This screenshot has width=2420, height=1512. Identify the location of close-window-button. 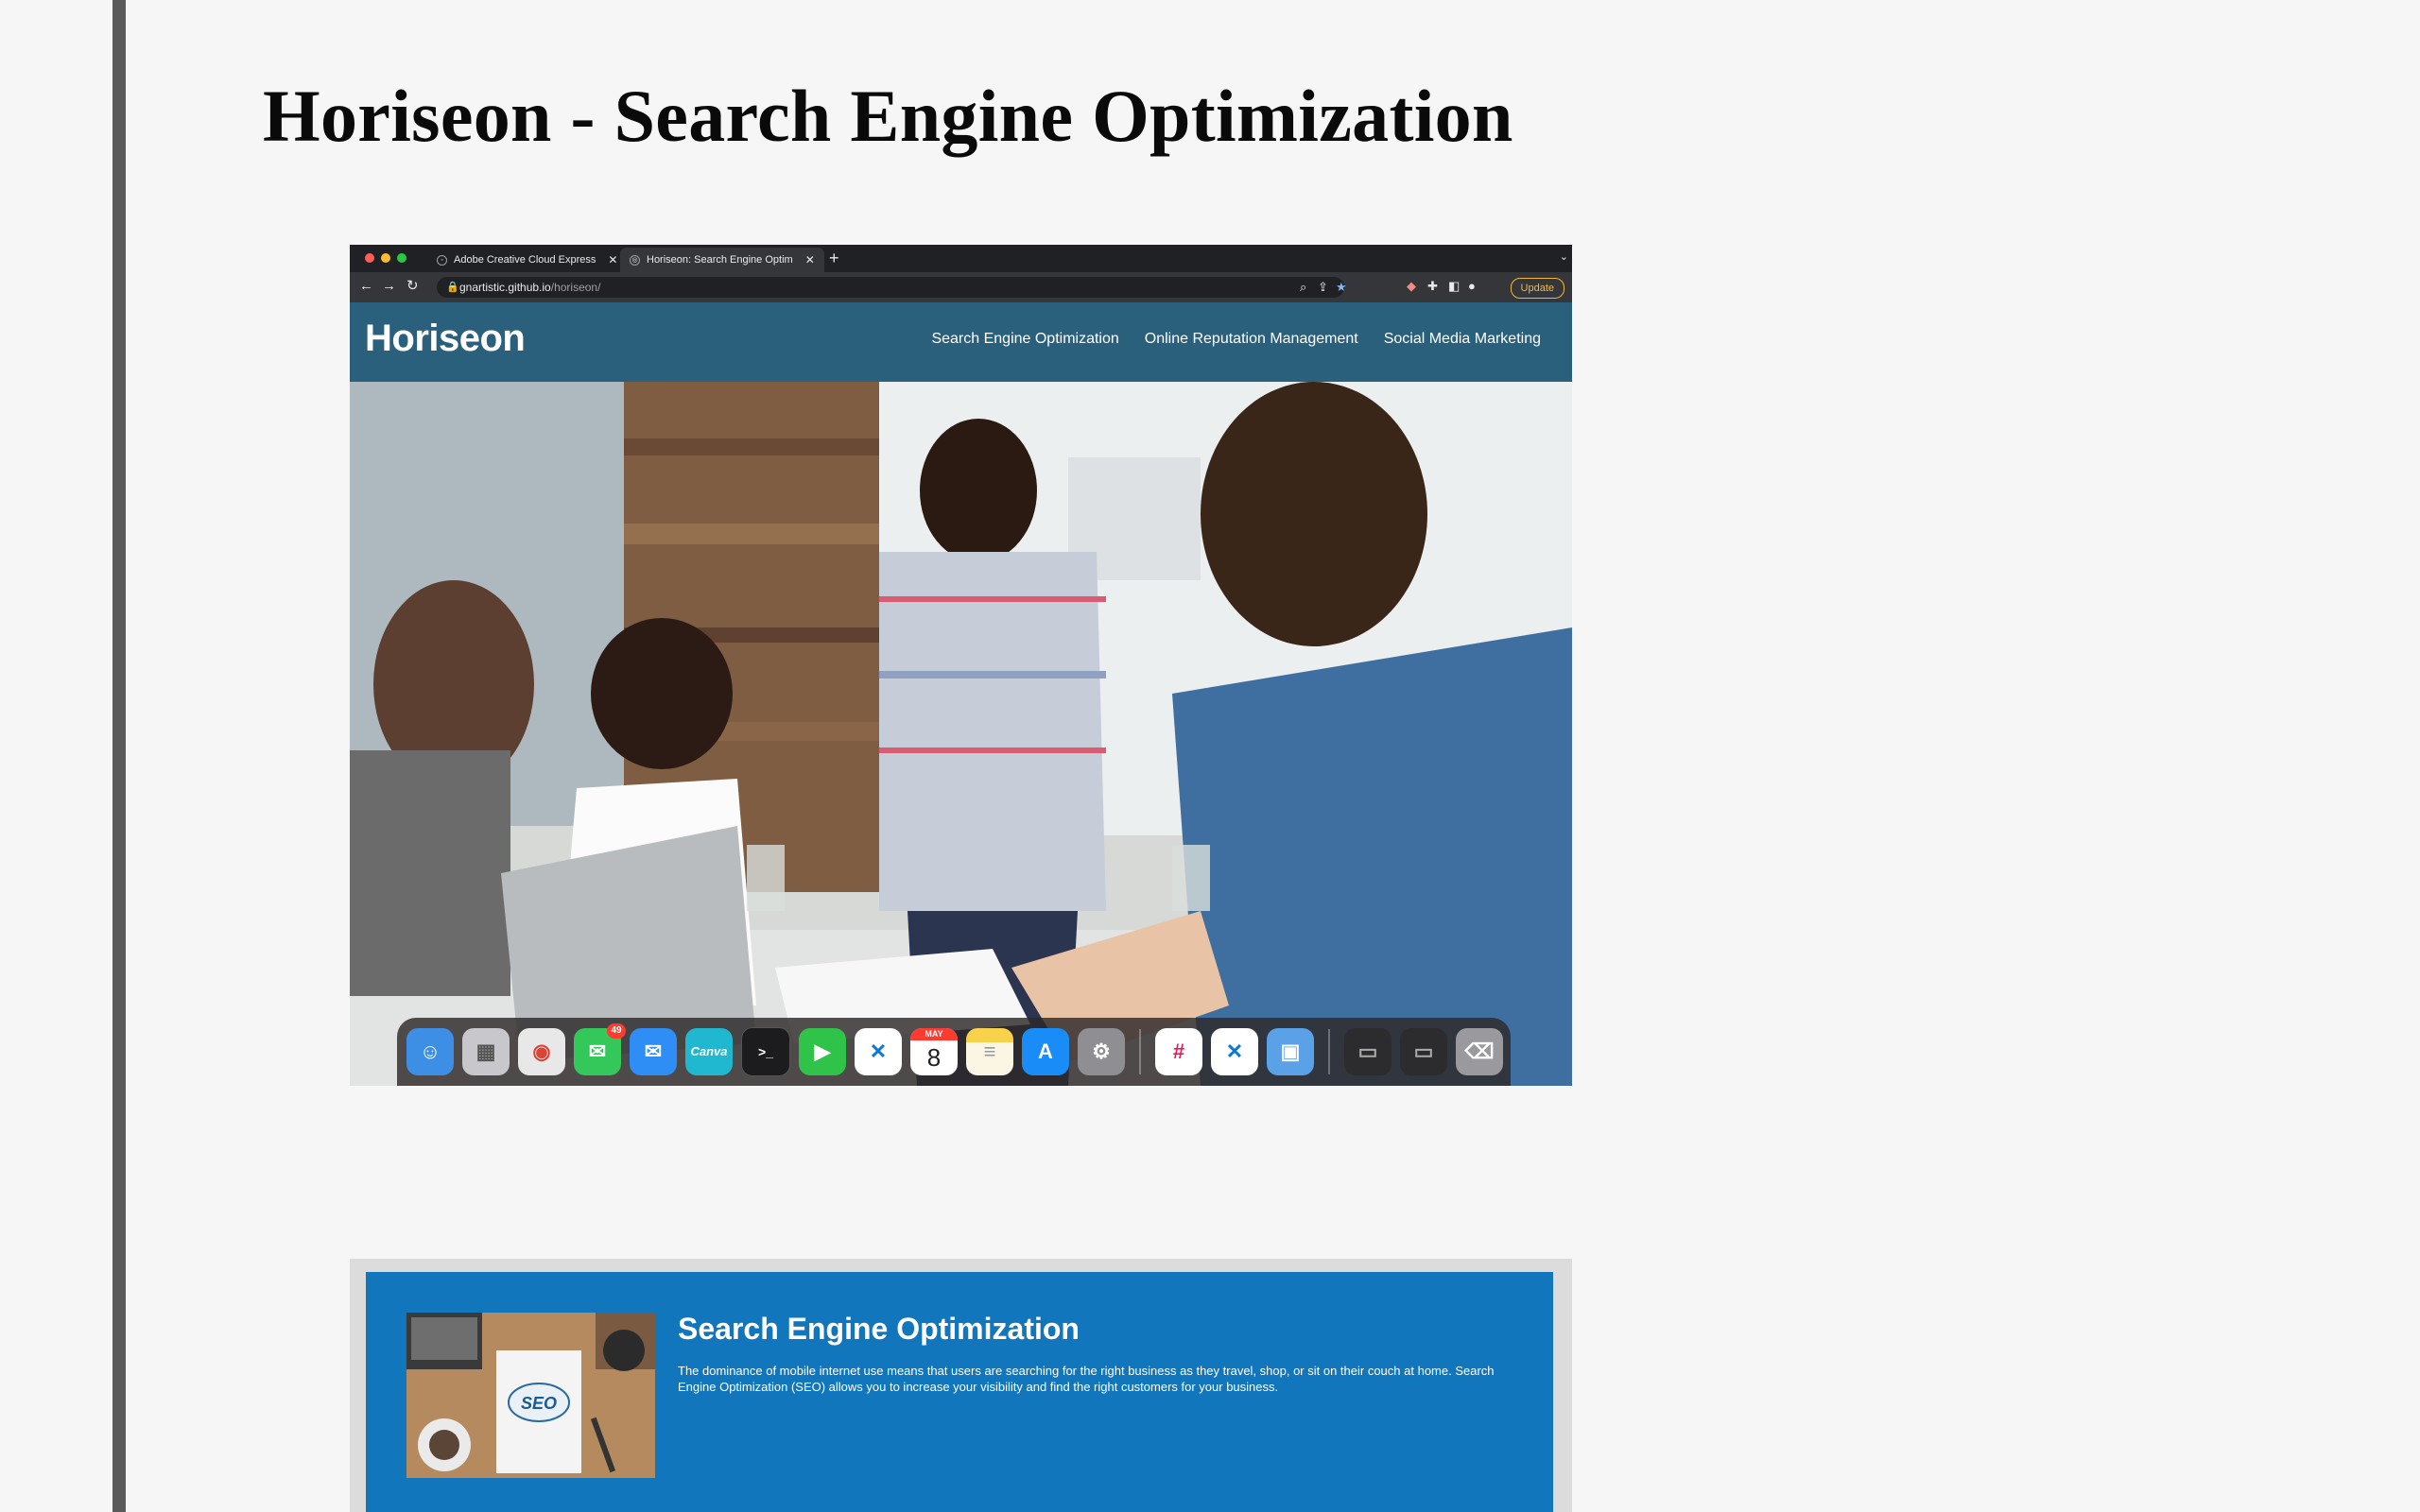
(369, 258).